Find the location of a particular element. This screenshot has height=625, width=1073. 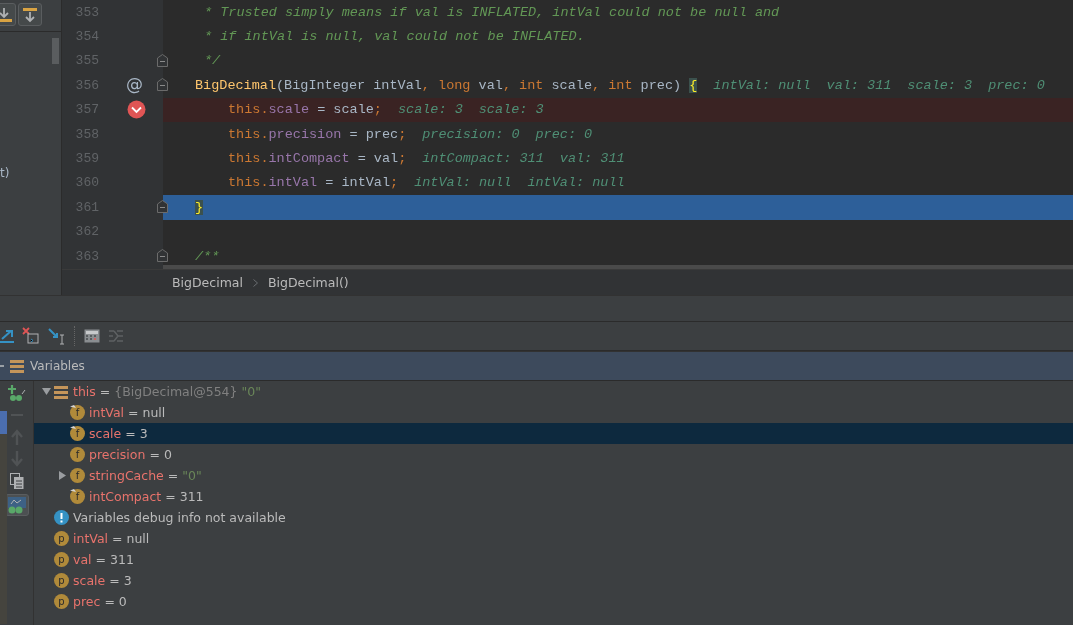

variable-name: prec is located at coordinates (87, 601).